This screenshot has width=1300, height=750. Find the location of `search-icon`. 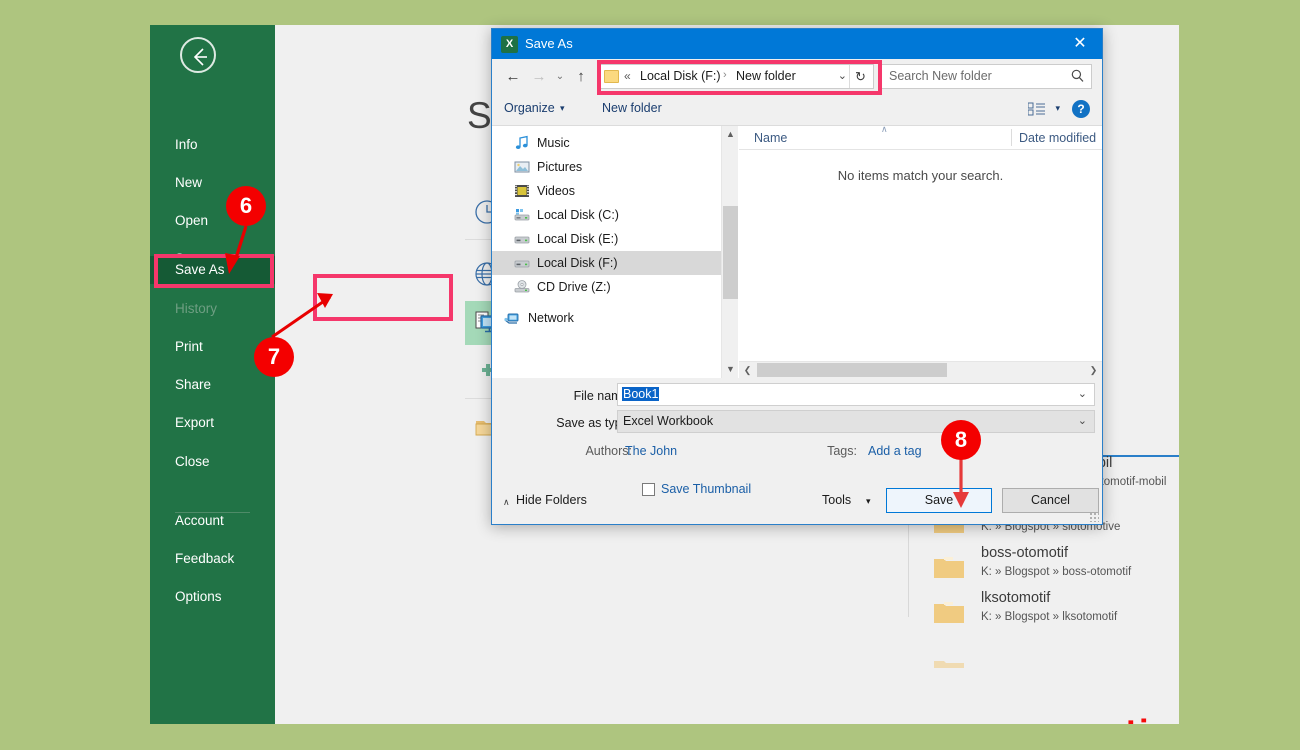

search-icon is located at coordinates (1077, 77).